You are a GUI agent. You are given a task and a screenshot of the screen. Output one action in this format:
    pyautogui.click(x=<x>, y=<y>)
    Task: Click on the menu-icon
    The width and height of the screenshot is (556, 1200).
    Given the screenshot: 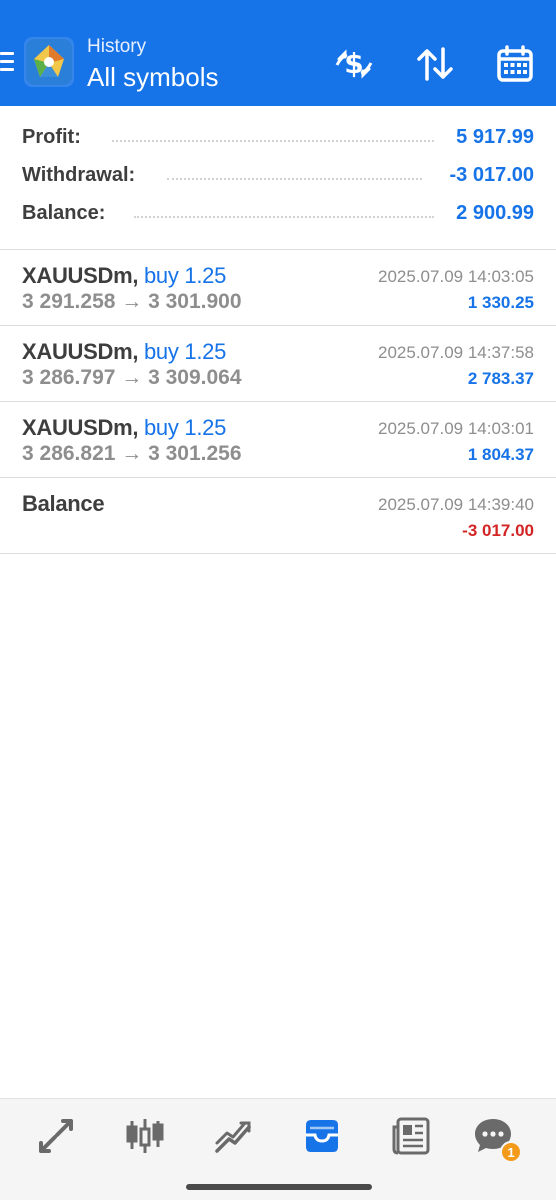 What is the action you would take?
    pyautogui.click(x=8, y=63)
    